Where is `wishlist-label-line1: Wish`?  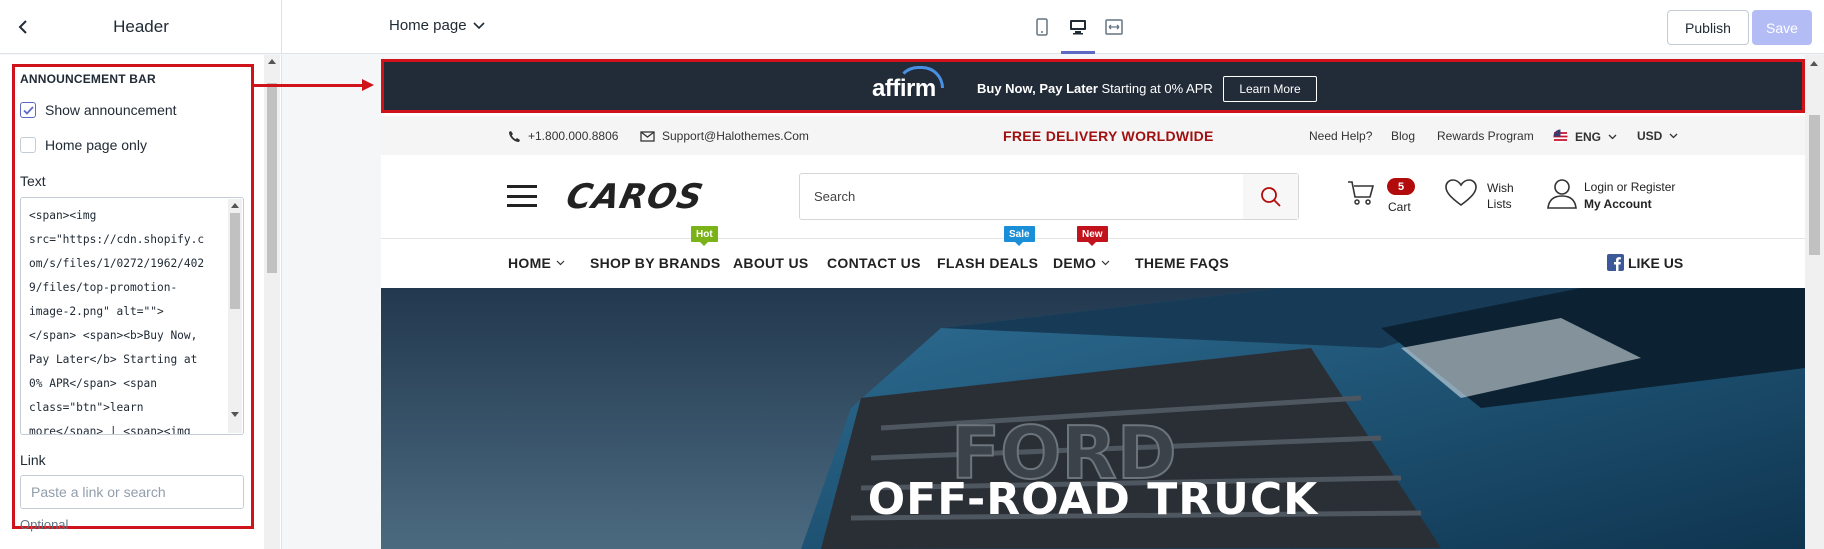 wishlist-label-line1: Wish is located at coordinates (1500, 188).